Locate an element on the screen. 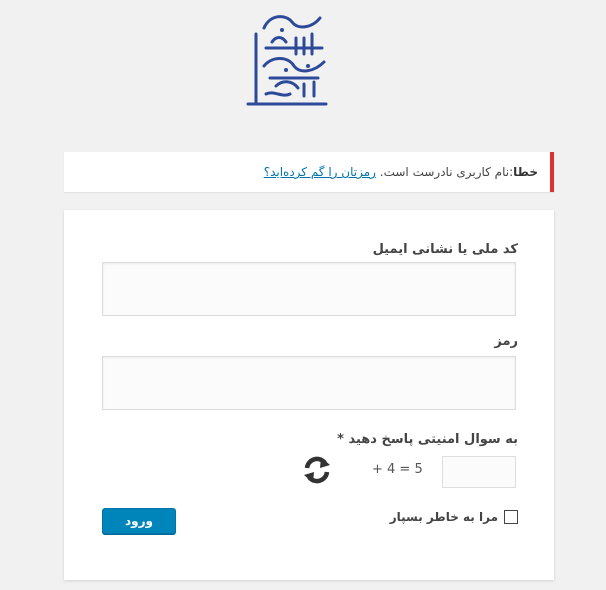 Image resolution: width=606 pixels, height=590 pixels. remember-checkbox is located at coordinates (511, 517).